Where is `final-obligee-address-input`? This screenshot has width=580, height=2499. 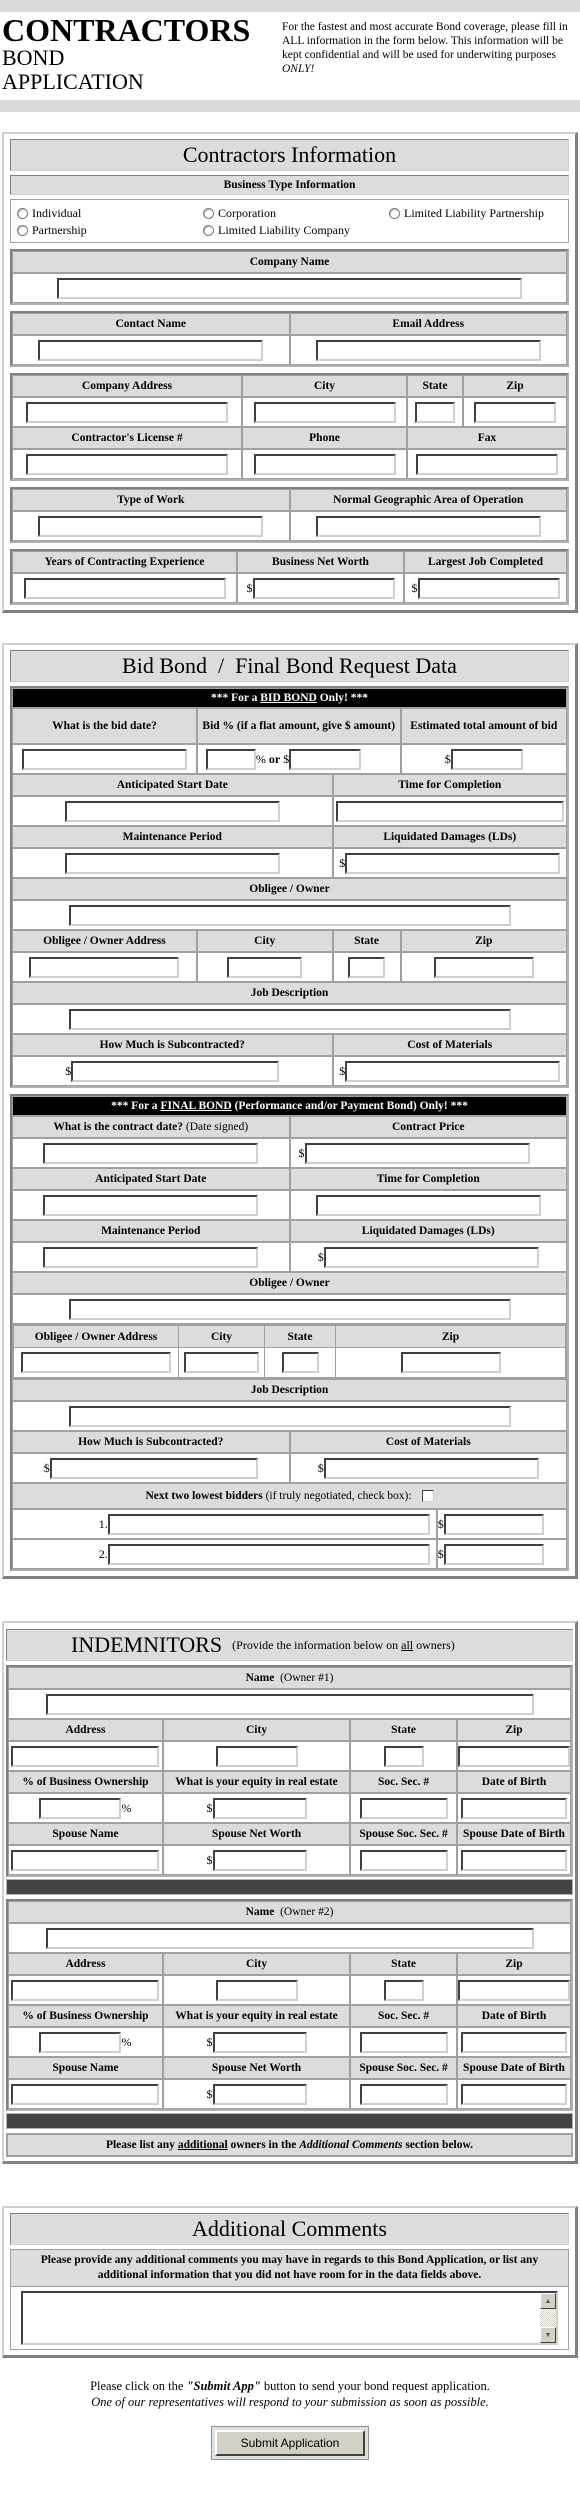 final-obligee-address-input is located at coordinates (96, 1362).